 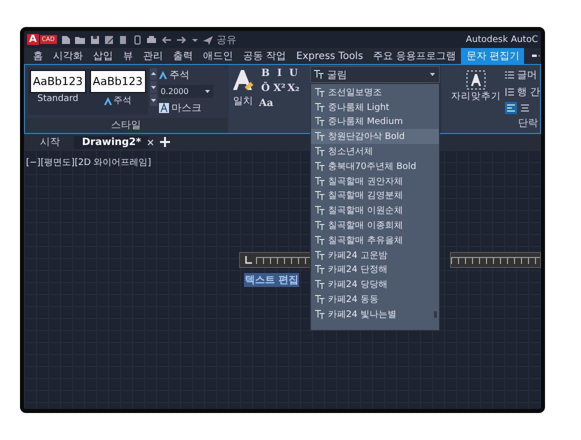 What do you see at coordinates (185, 91) in the screenshot?
I see `text-height-field: 0.2000` at bounding box center [185, 91].